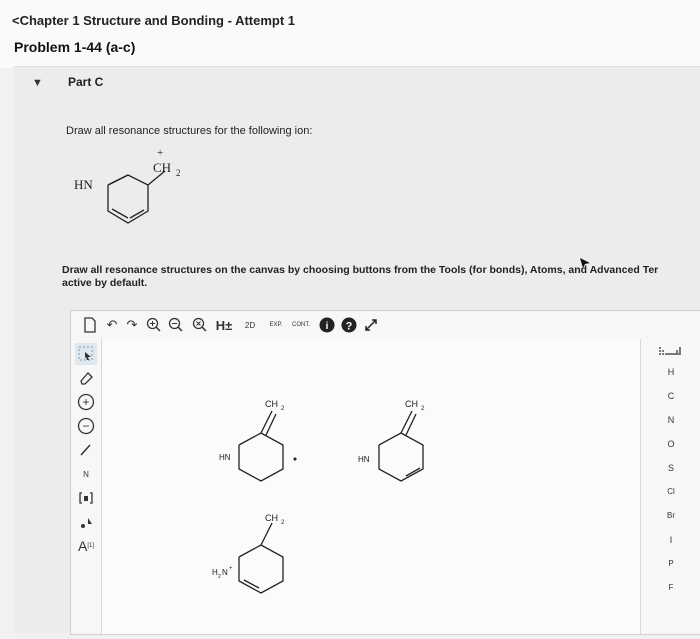 This screenshot has width=700, height=639. I want to click on atom-s-button: S, so click(670, 468).